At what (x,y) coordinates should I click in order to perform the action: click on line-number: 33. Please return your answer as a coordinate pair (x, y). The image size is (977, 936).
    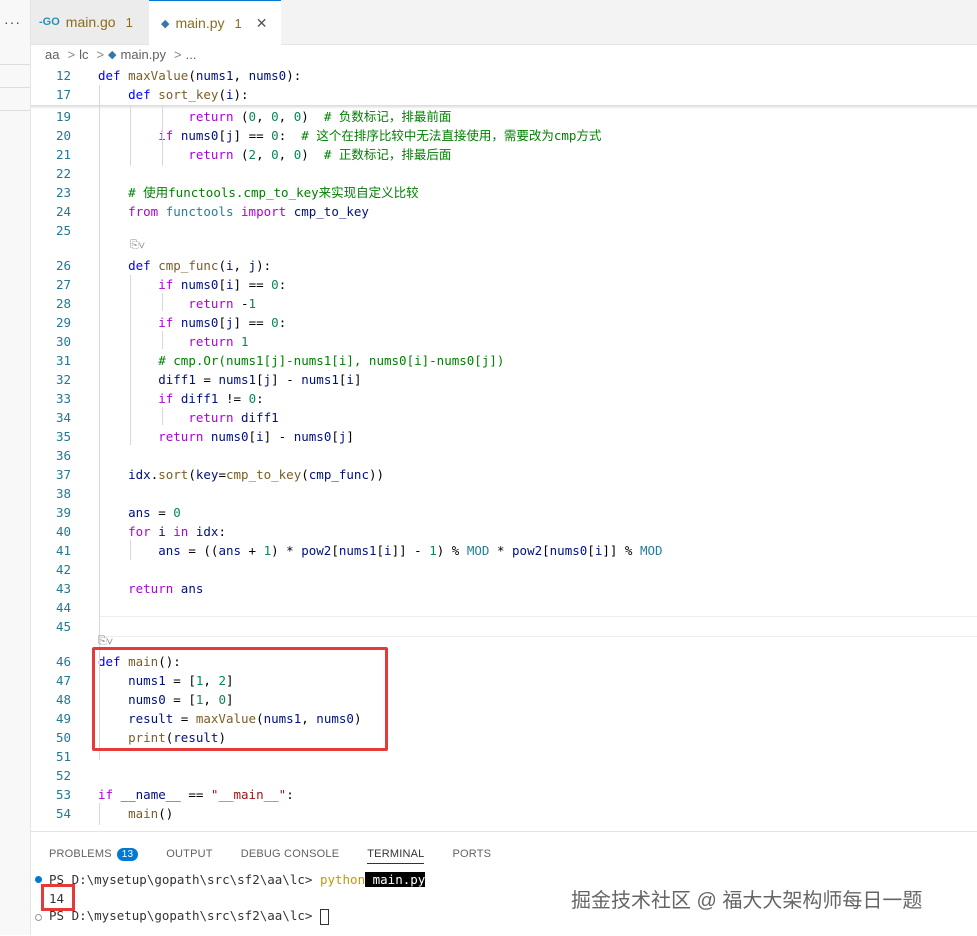
    Looking at the image, I should click on (63, 398).